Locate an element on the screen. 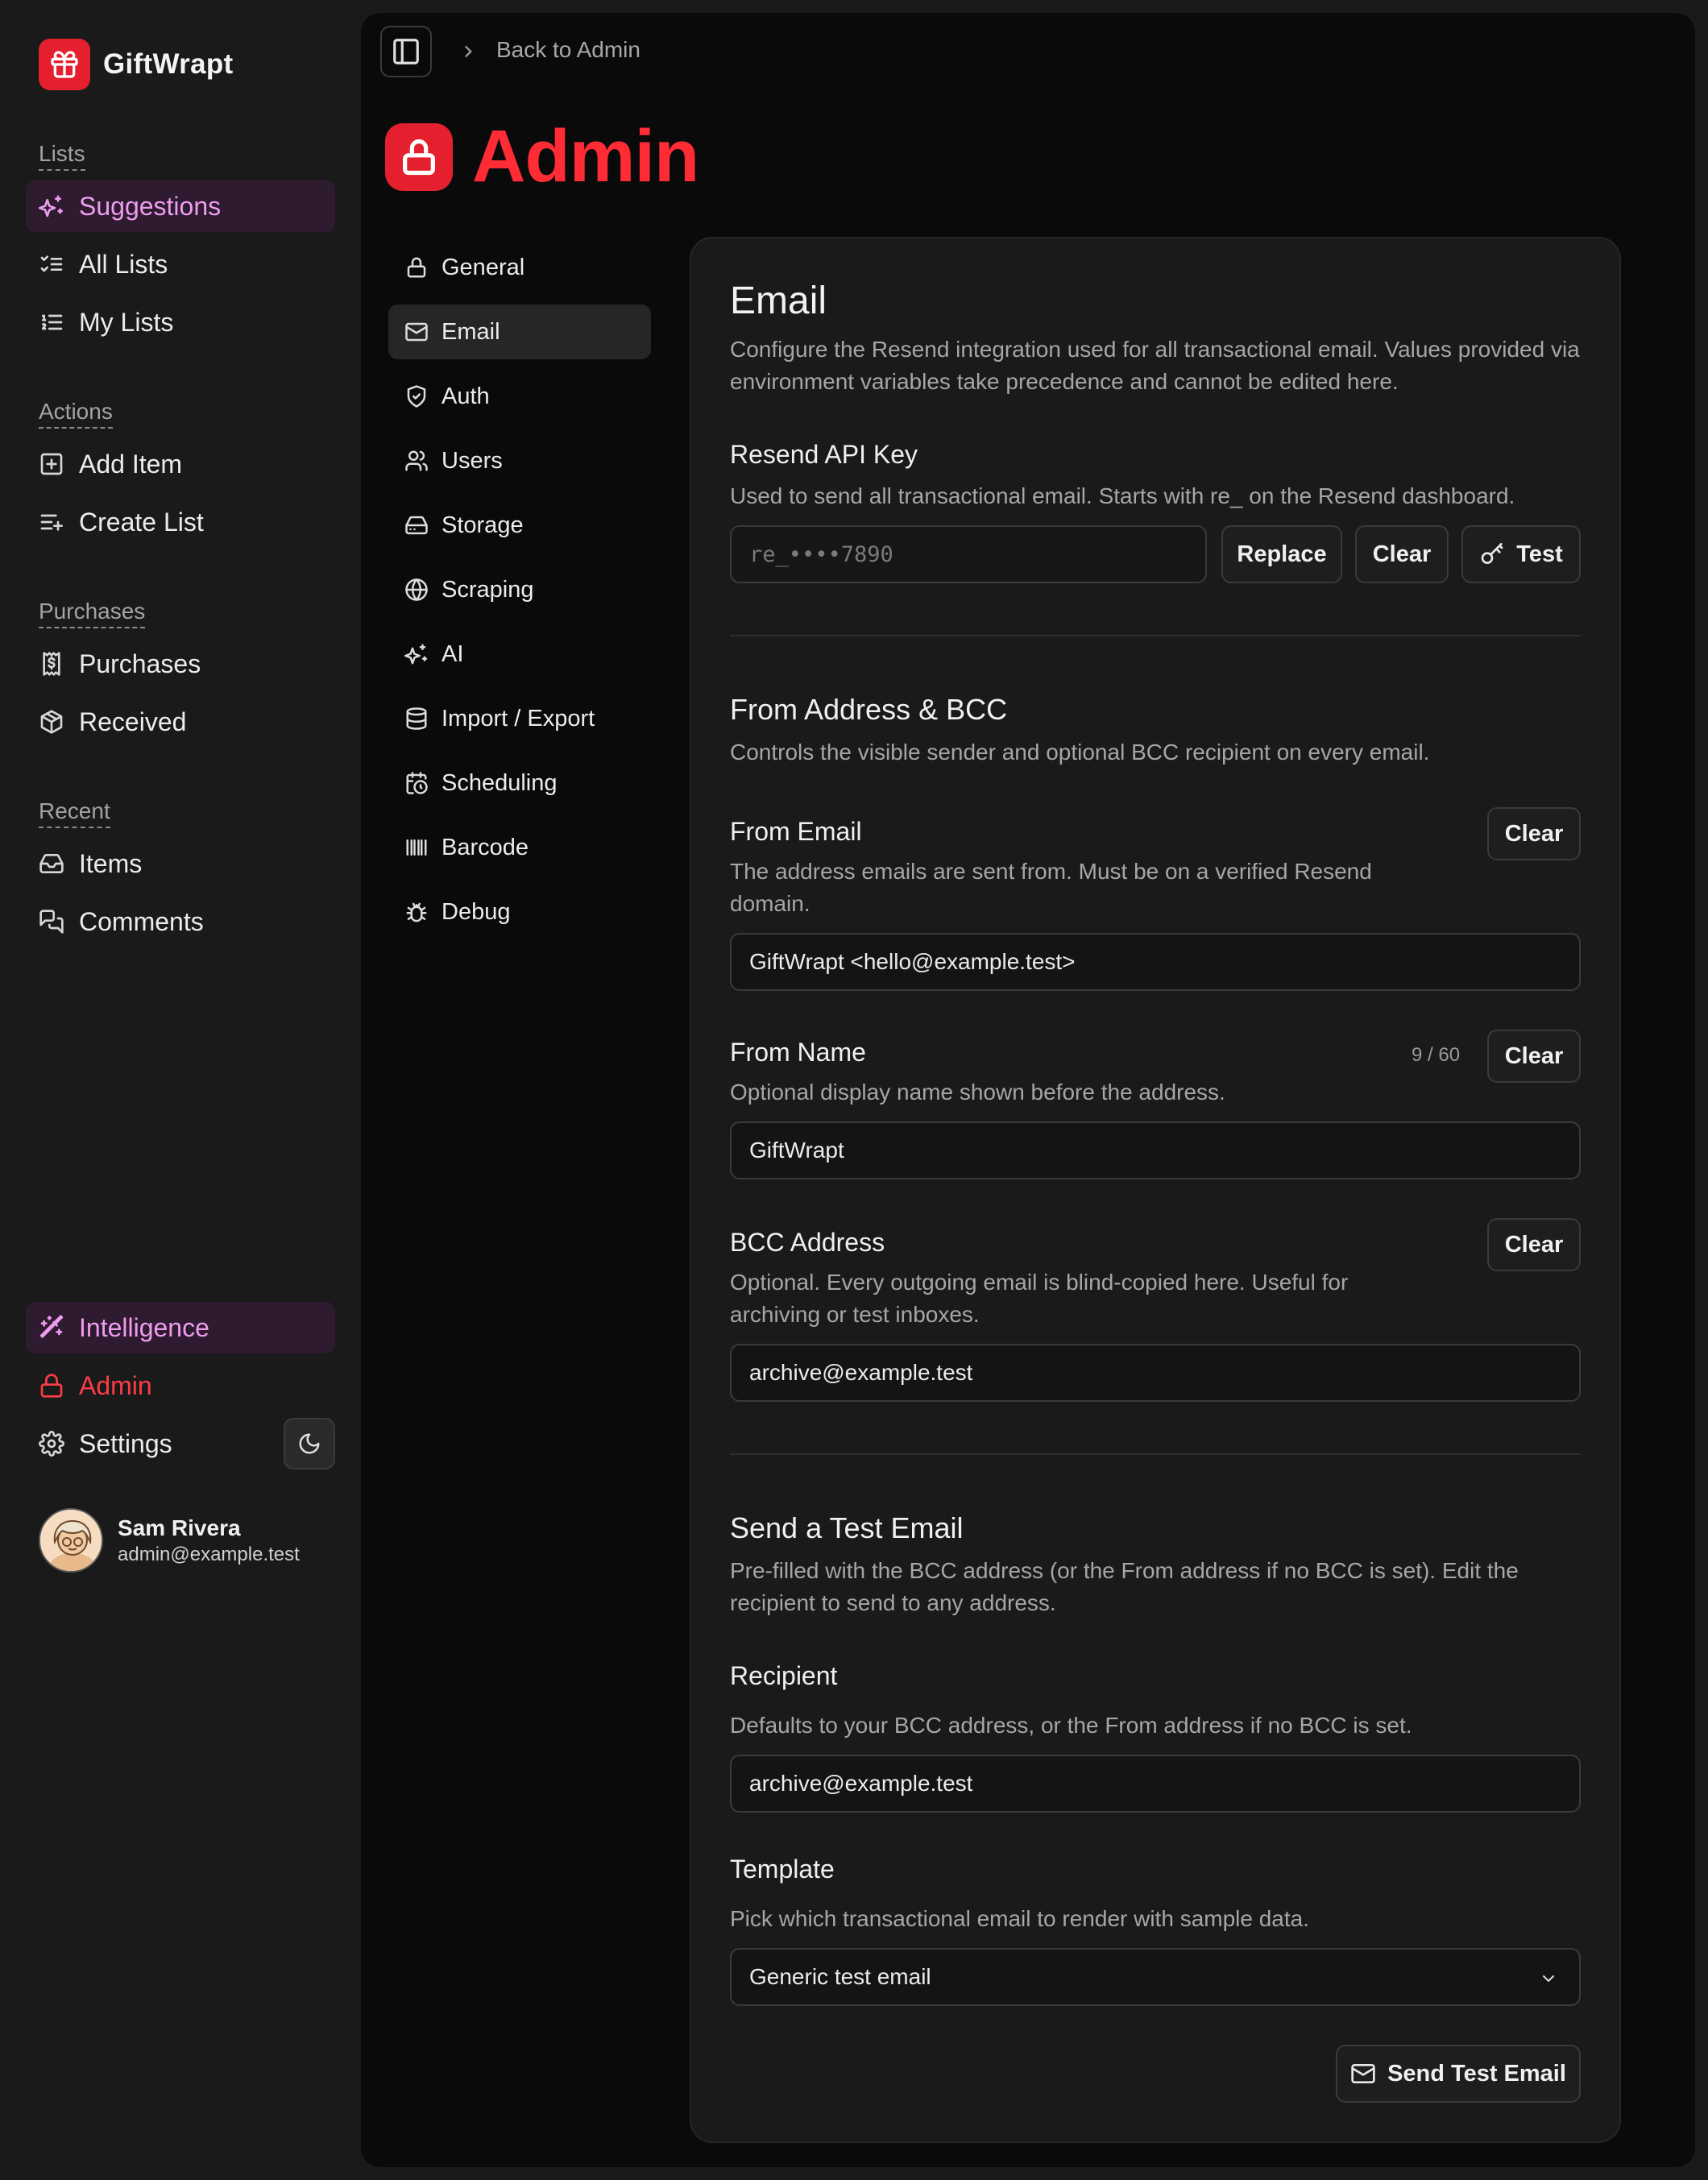  sidebar-item-comments: Comments is located at coordinates (180, 921).